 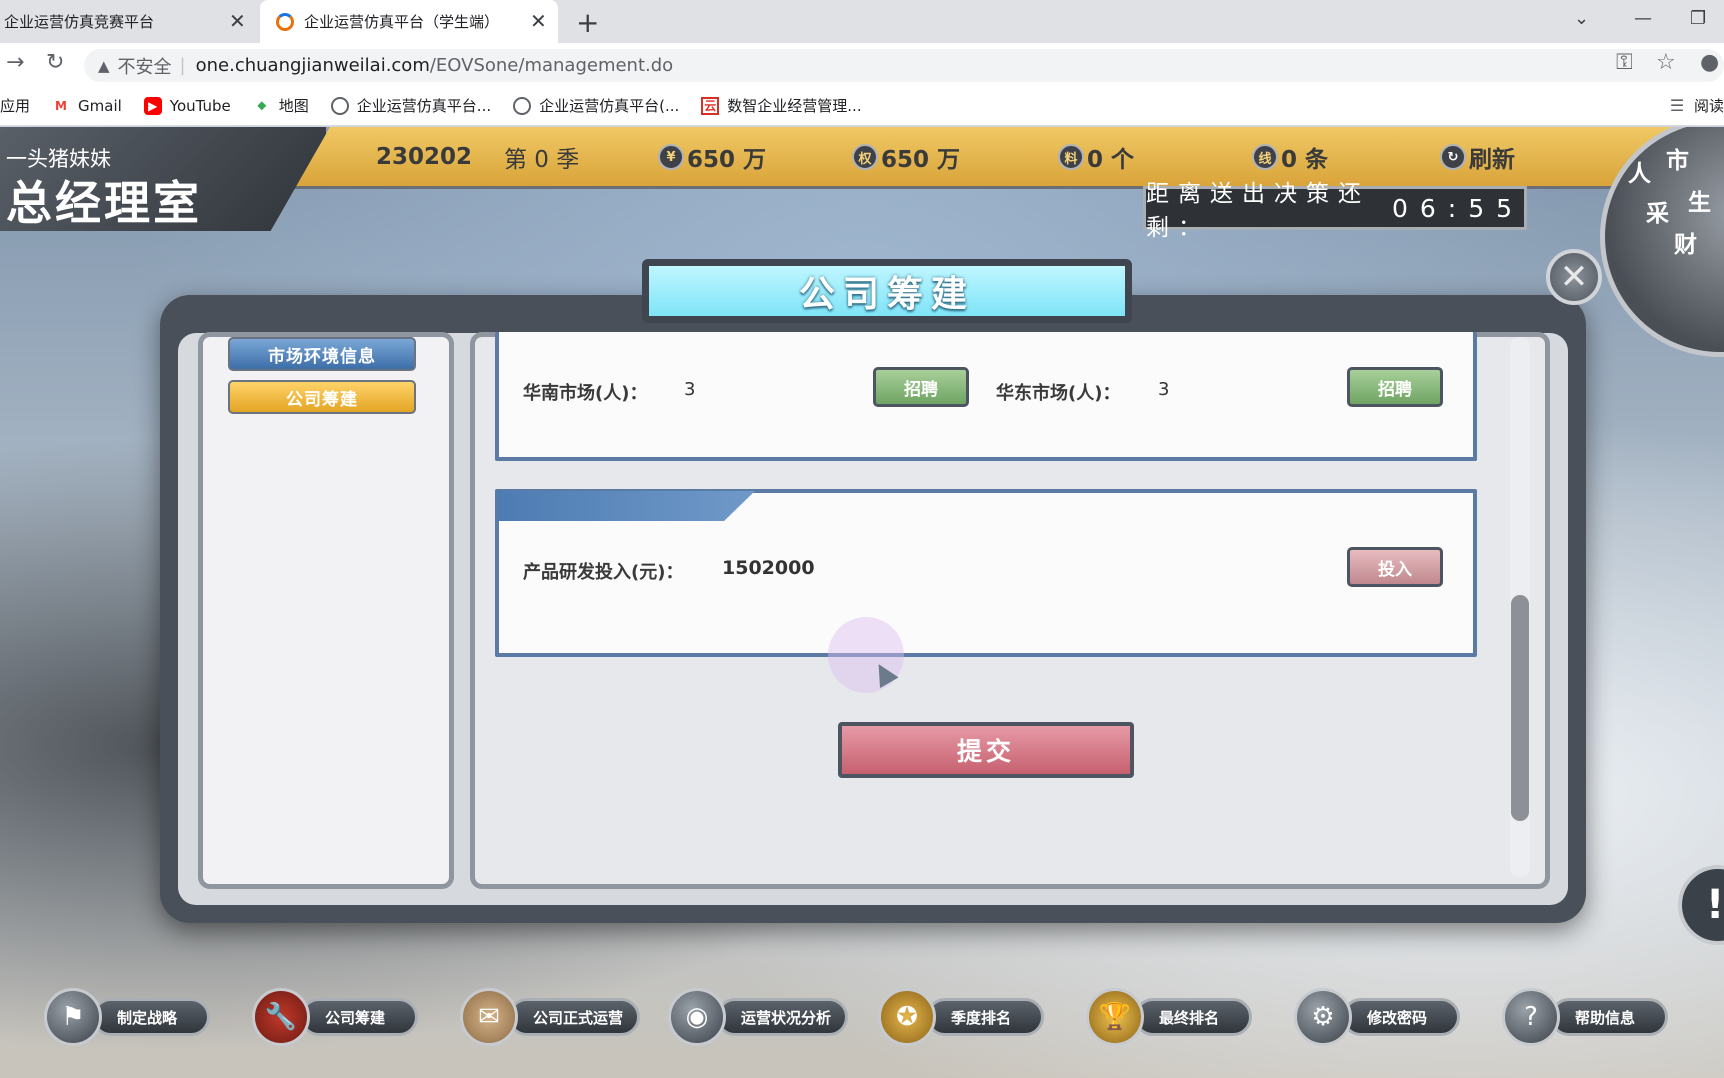 I want to click on reading-list: ☰ 阅读, so click(x=1696, y=105).